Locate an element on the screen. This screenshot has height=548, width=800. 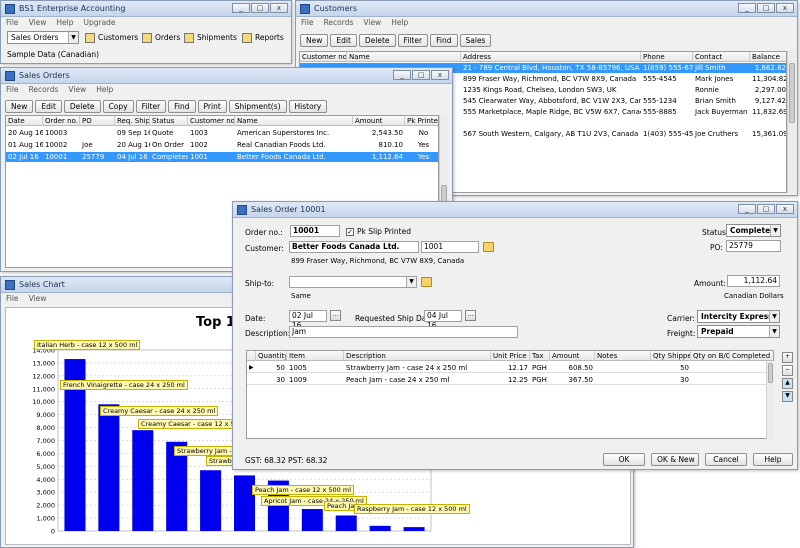
col-notes: Notes is located at coordinates (623, 356).